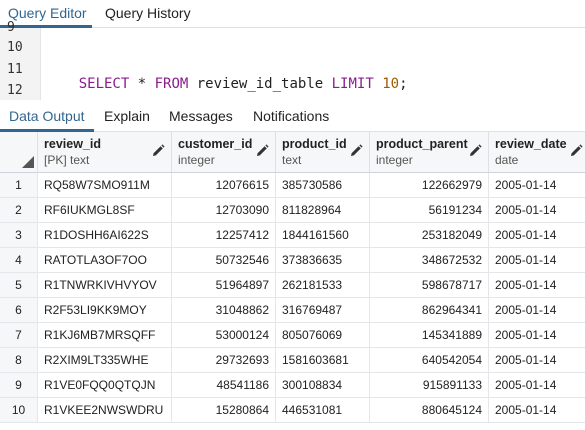  What do you see at coordinates (391, 84) in the screenshot?
I see `sql-number: 10` at bounding box center [391, 84].